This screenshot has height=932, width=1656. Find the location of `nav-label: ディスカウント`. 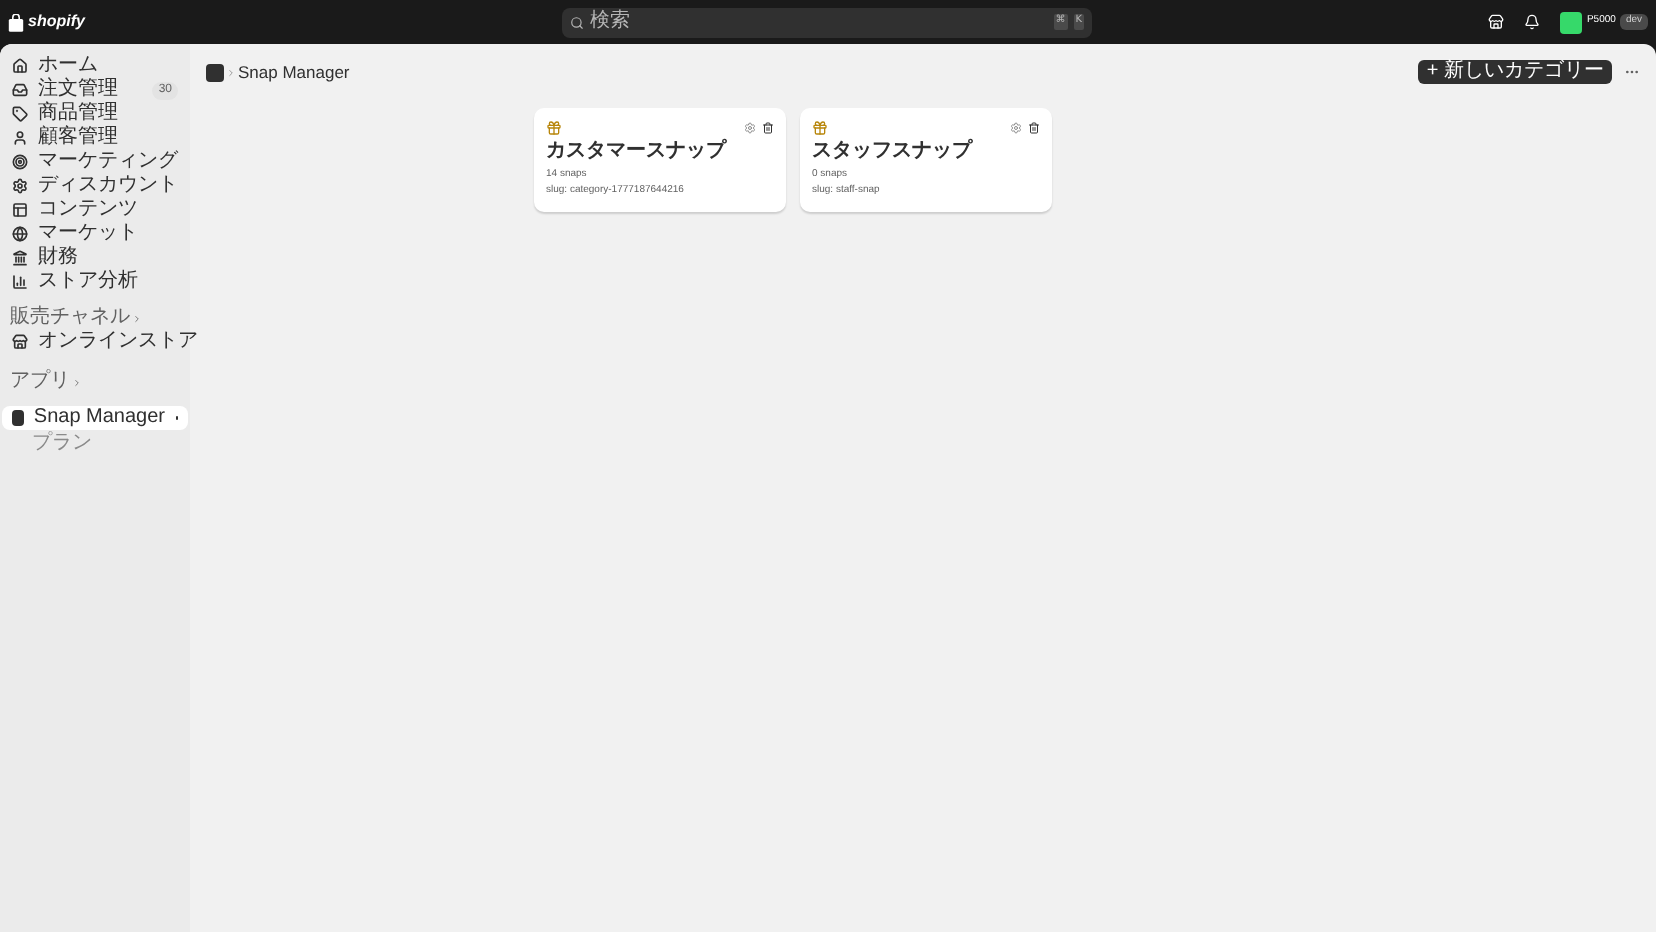

nav-label: ディスカウント is located at coordinates (108, 186).